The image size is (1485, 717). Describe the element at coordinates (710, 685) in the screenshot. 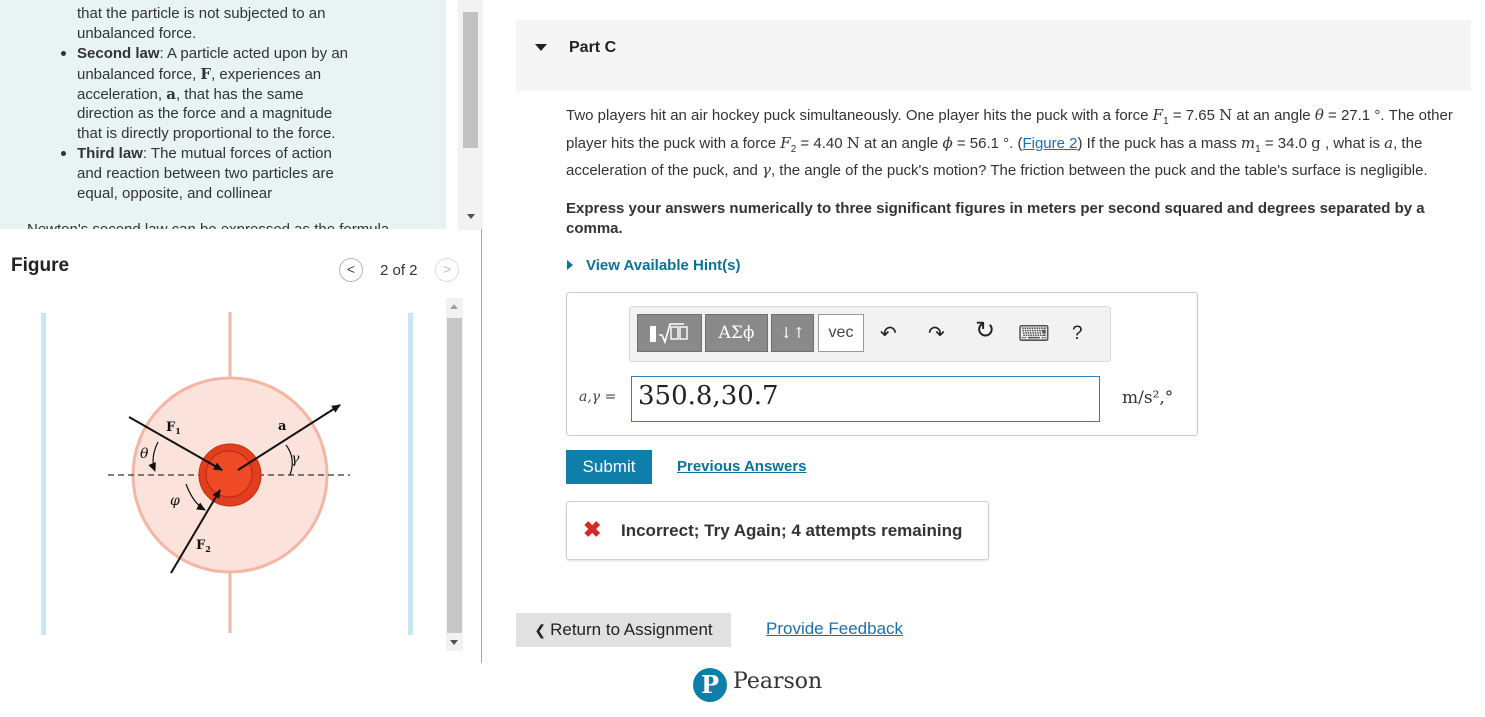

I see `pearson-logo-icon: P` at that location.